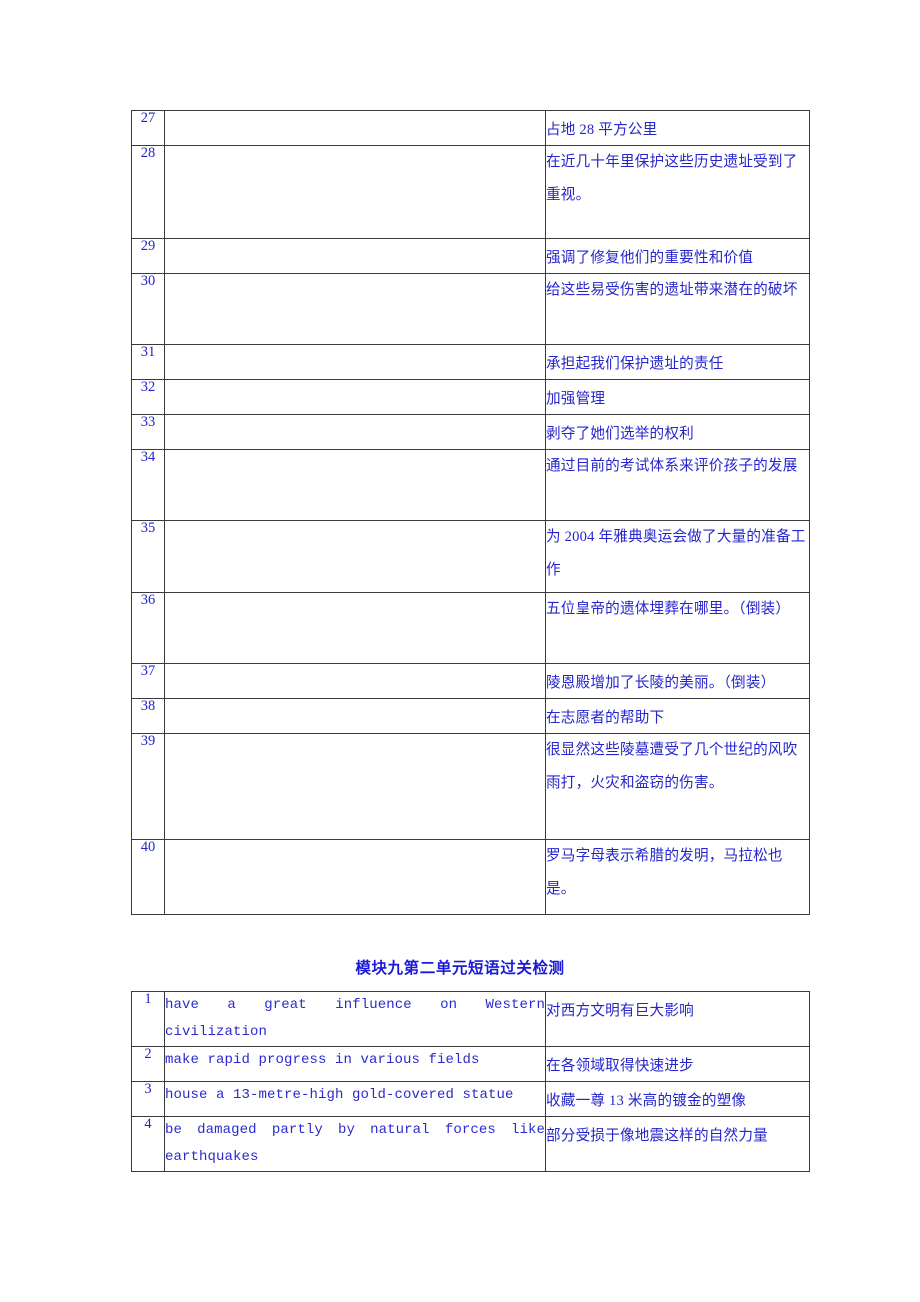  What do you see at coordinates (677, 877) in the screenshot?
I see `chinese-cell: 罗马字母表示希腊的发明，马拉松也是。` at bounding box center [677, 877].